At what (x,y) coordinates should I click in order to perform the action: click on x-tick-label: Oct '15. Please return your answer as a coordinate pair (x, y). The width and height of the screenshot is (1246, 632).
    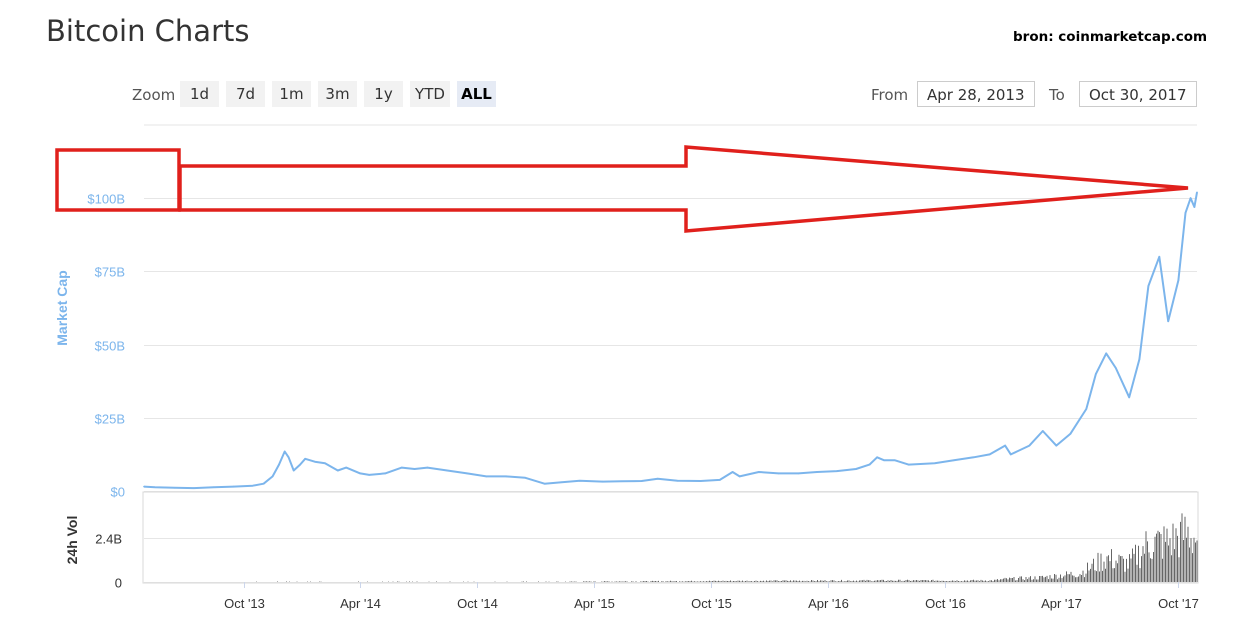
    Looking at the image, I should click on (711, 603).